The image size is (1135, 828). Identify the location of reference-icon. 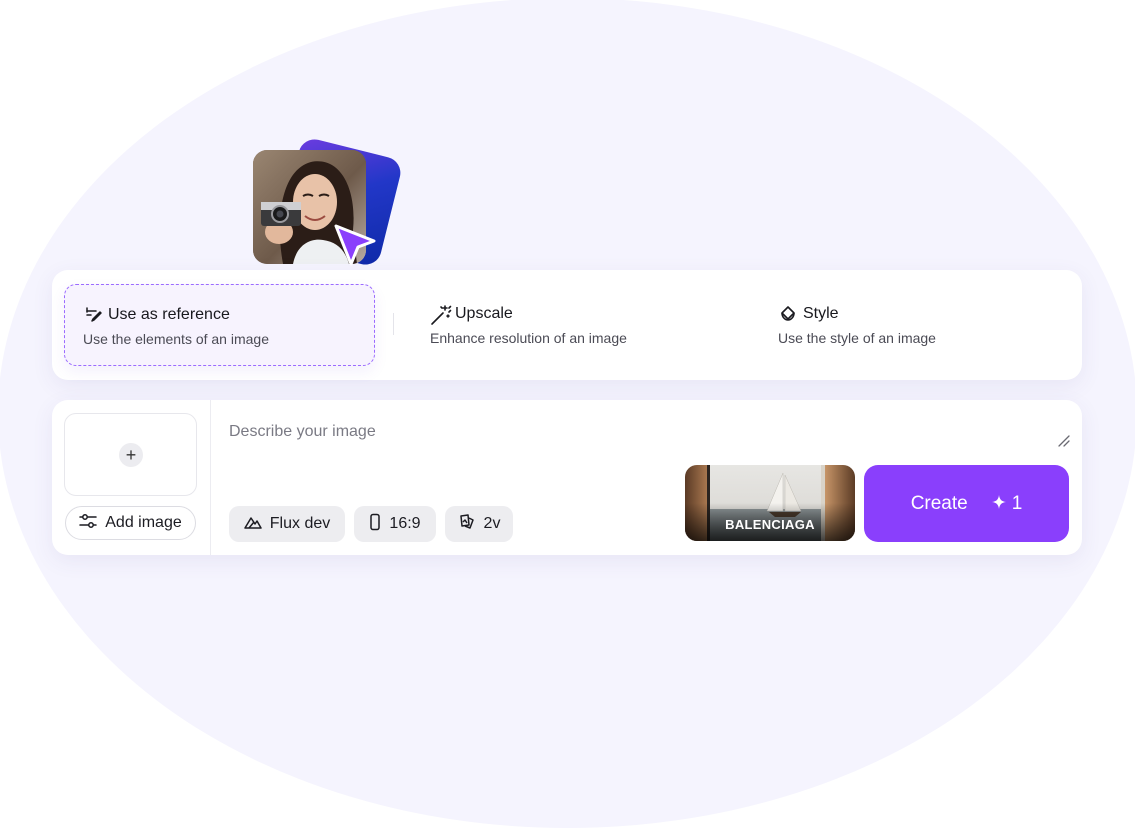
(93, 315).